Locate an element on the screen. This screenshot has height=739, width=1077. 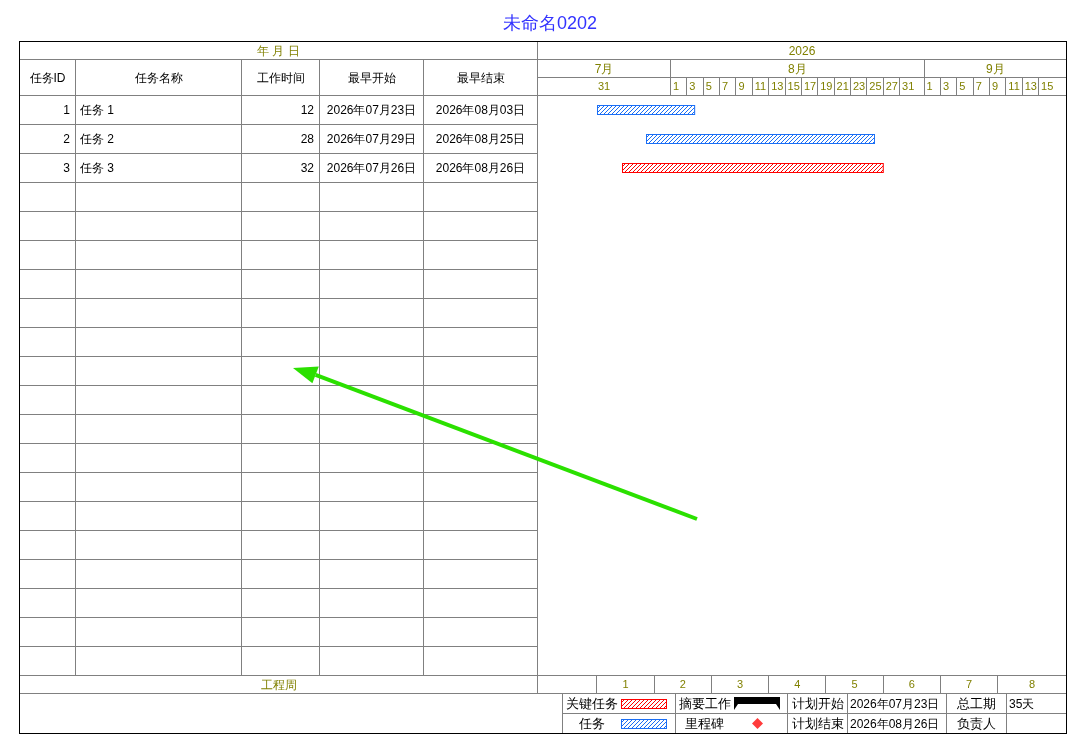
task-id-cell: 3 is located at coordinates (48, 168).